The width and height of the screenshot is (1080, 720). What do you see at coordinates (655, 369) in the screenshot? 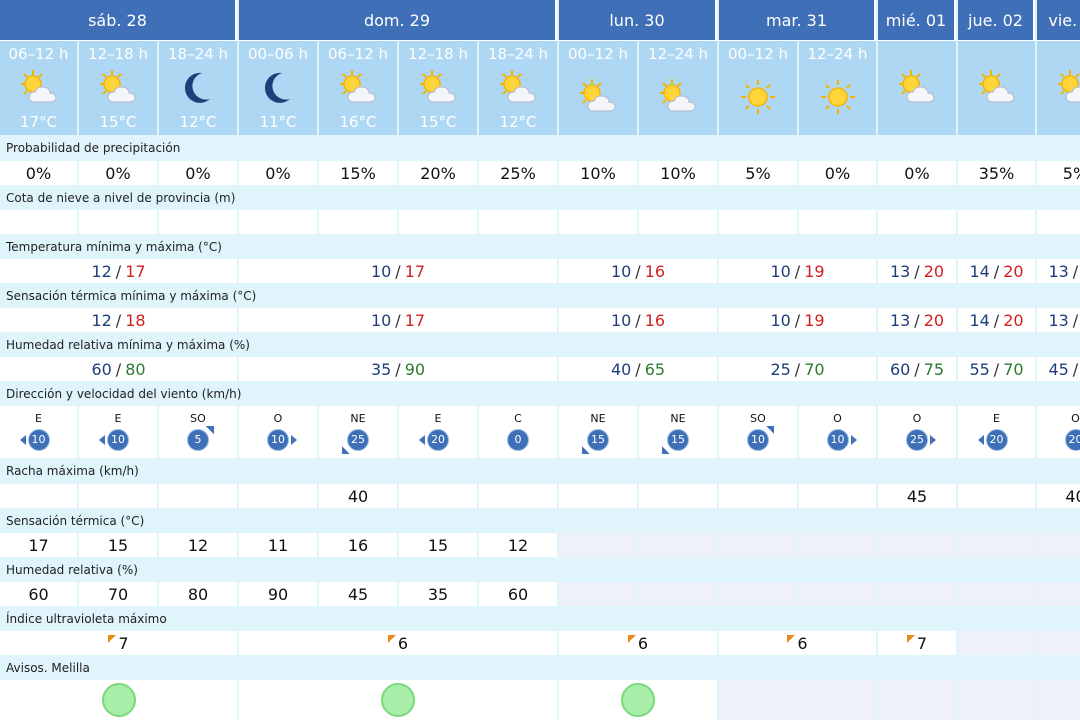
I see `max-value: 65` at bounding box center [655, 369].